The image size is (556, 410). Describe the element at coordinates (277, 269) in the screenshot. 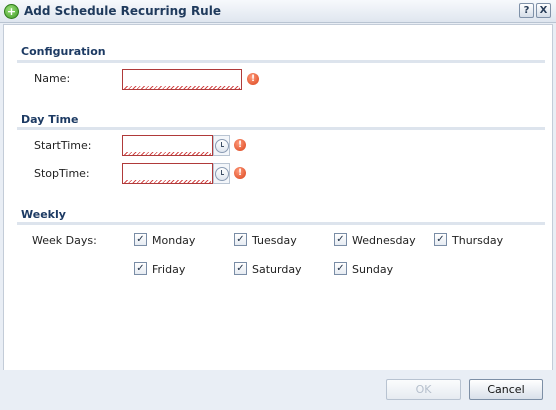

I see `saturday-label: Saturday` at that location.